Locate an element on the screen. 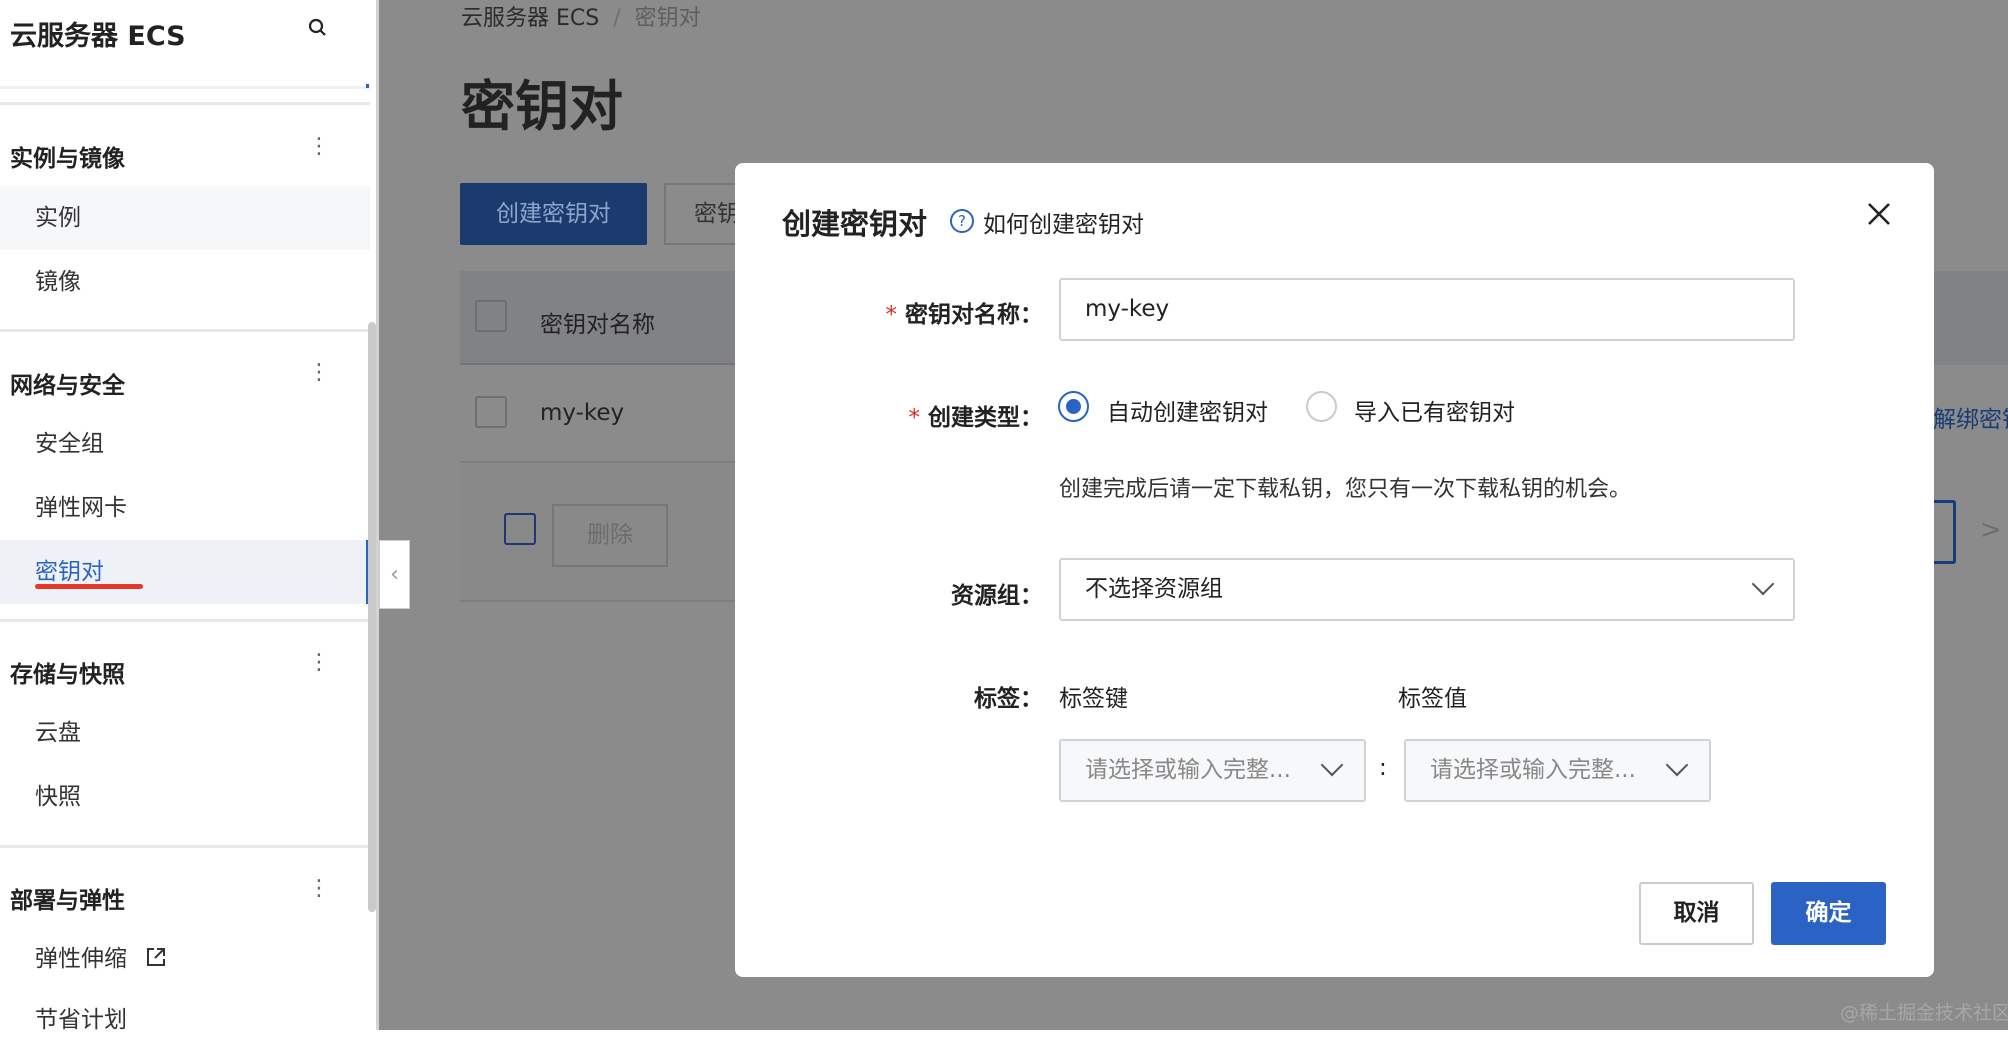 This screenshot has width=2008, height=1052. sidebar-item-security-groups: 安全组 is located at coordinates (185, 444).